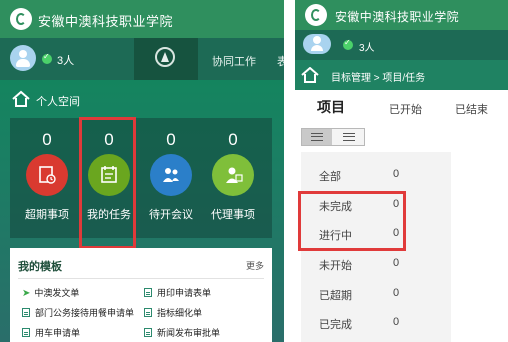 Image resolution: width=508 pixels, height=342 pixels. What do you see at coordinates (280, 61) in the screenshot?
I see `nav-forms-partial: 表` at bounding box center [280, 61].